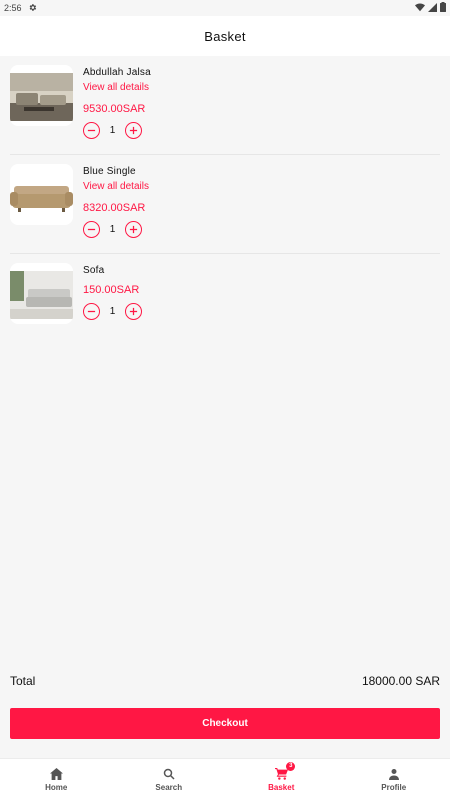  What do you see at coordinates (32, 8) in the screenshot?
I see `settings-gear-icon` at bounding box center [32, 8].